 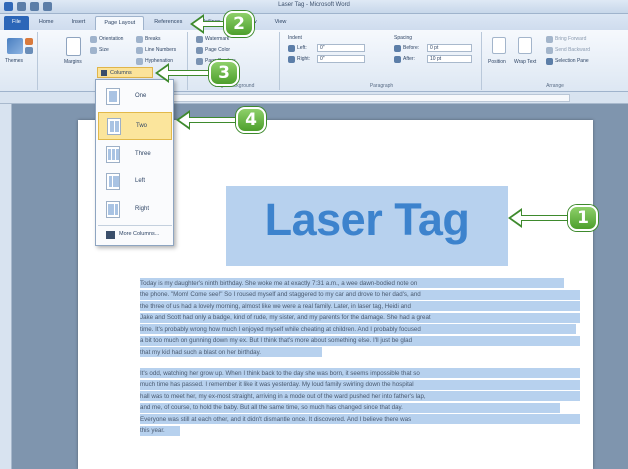 What do you see at coordinates (201, 73) in the screenshot?
I see `callout-3: 3` at bounding box center [201, 73].